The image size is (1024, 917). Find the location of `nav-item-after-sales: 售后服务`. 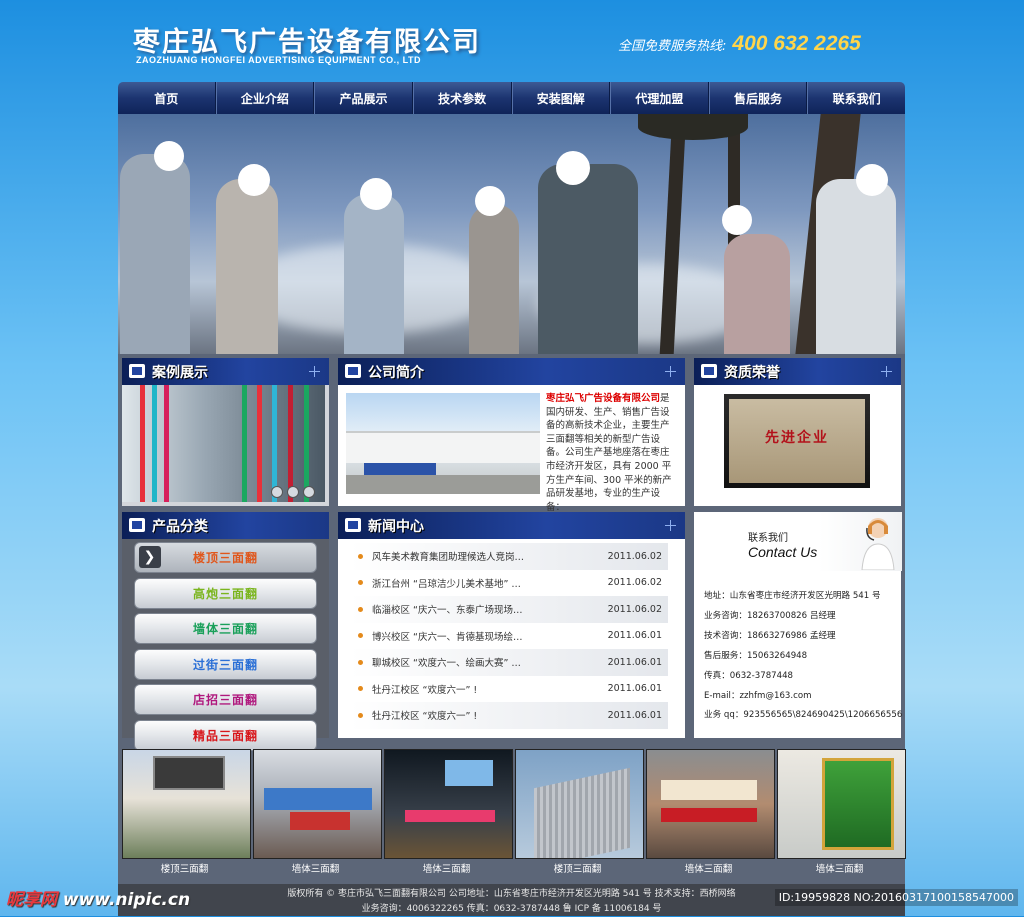

nav-item-after-sales: 售后服务 is located at coordinates (758, 98).